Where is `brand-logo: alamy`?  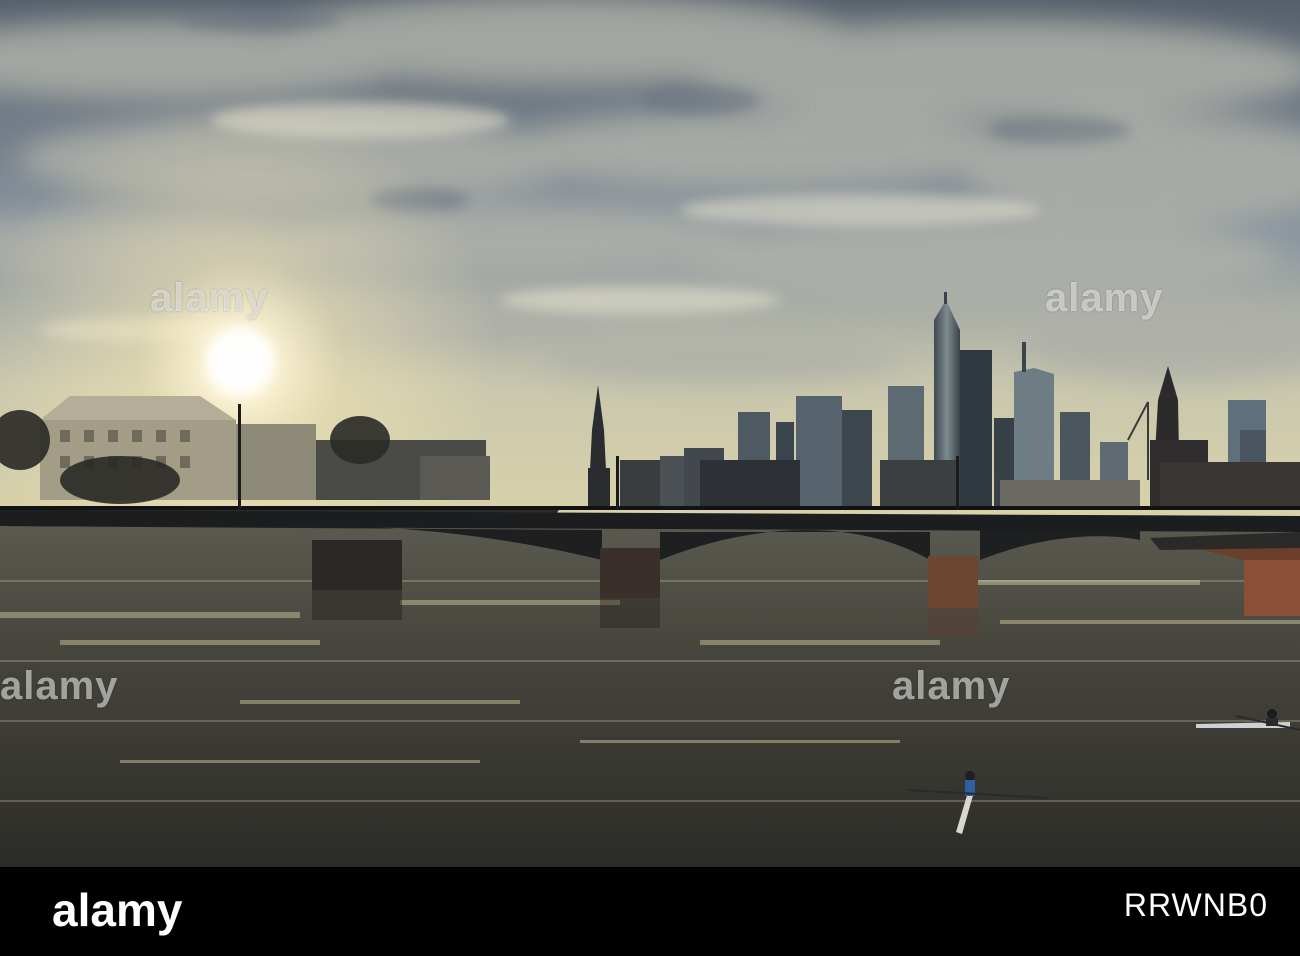 brand-logo: alamy is located at coordinates (117, 910).